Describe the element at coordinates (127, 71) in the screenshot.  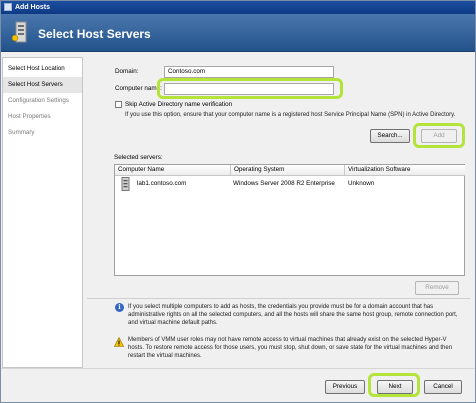
I see `domain-label: Domain:` at that location.